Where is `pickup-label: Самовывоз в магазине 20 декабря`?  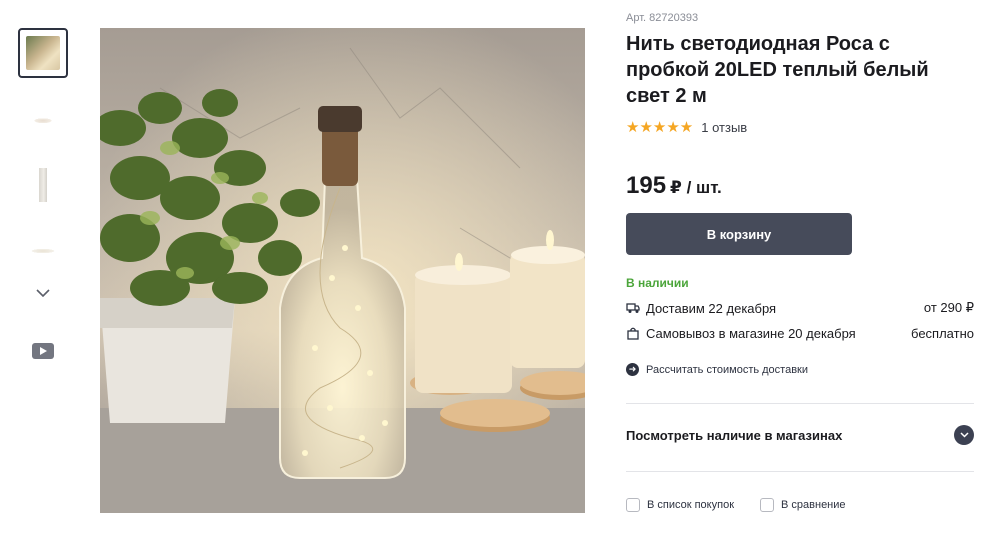
pickup-label: Самовывоз в магазине 20 декабря is located at coordinates (751, 333).